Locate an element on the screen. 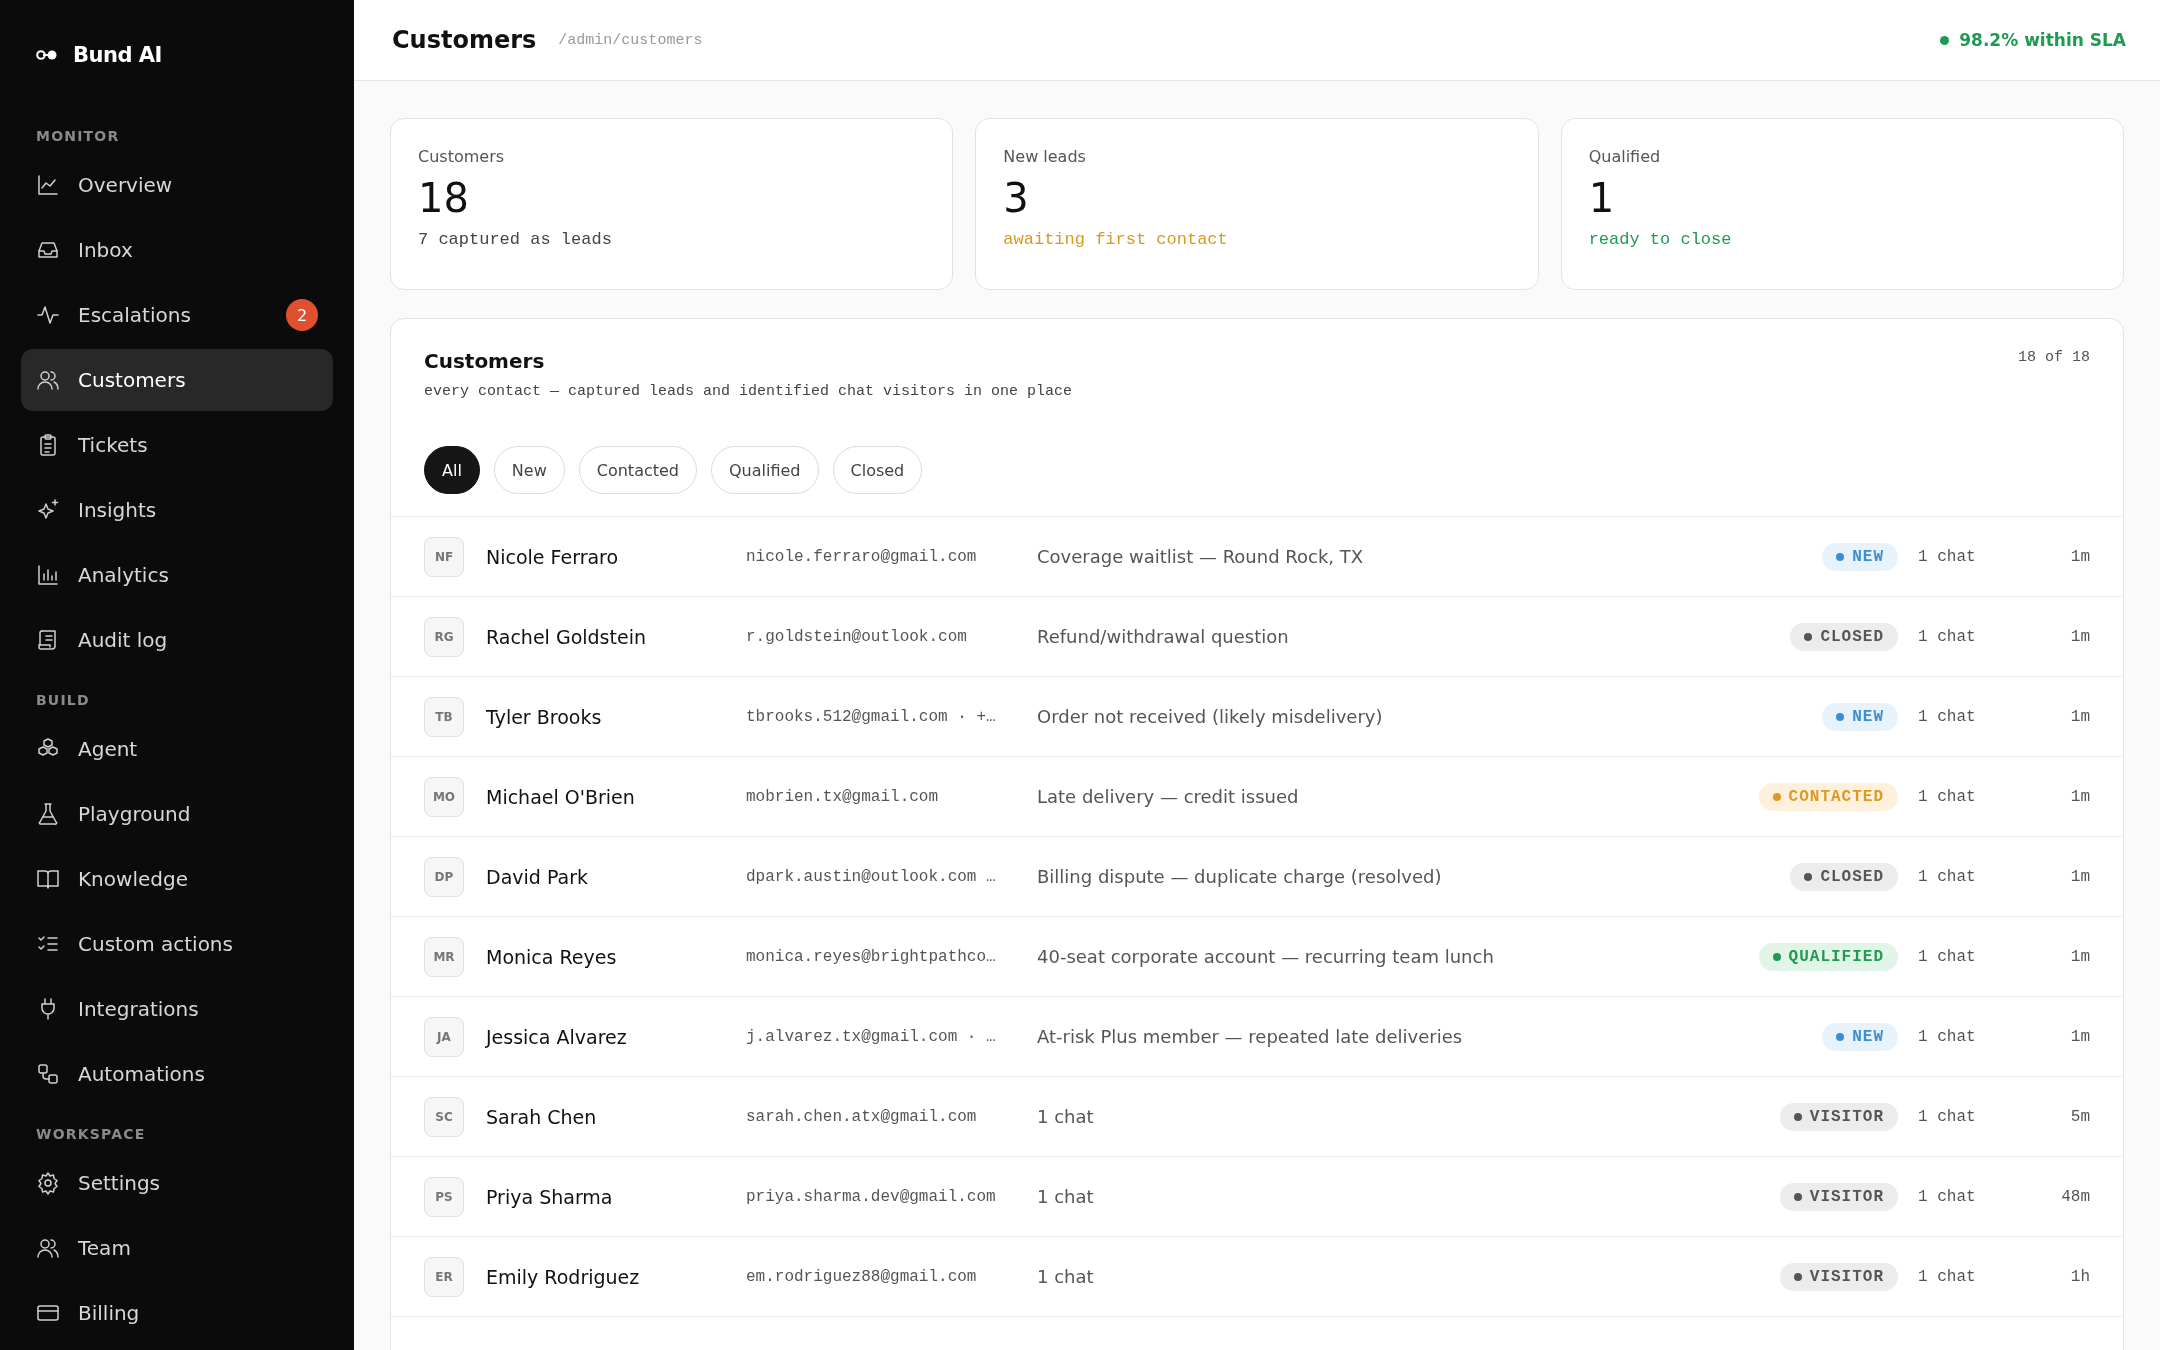 The height and width of the screenshot is (1350, 2160). customer-summary: At-risk Plus member — repeated late deliveries is located at coordinates (1250, 1036).